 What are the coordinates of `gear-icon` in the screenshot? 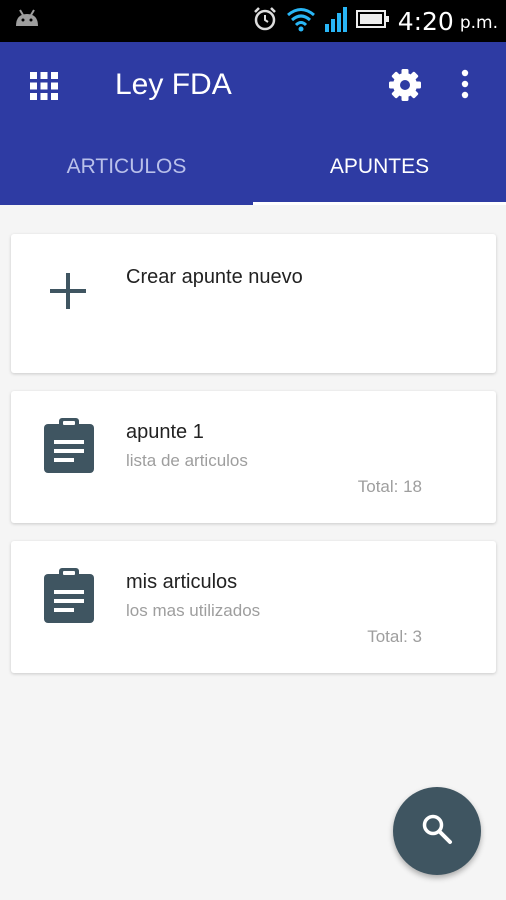 It's located at (405, 87).